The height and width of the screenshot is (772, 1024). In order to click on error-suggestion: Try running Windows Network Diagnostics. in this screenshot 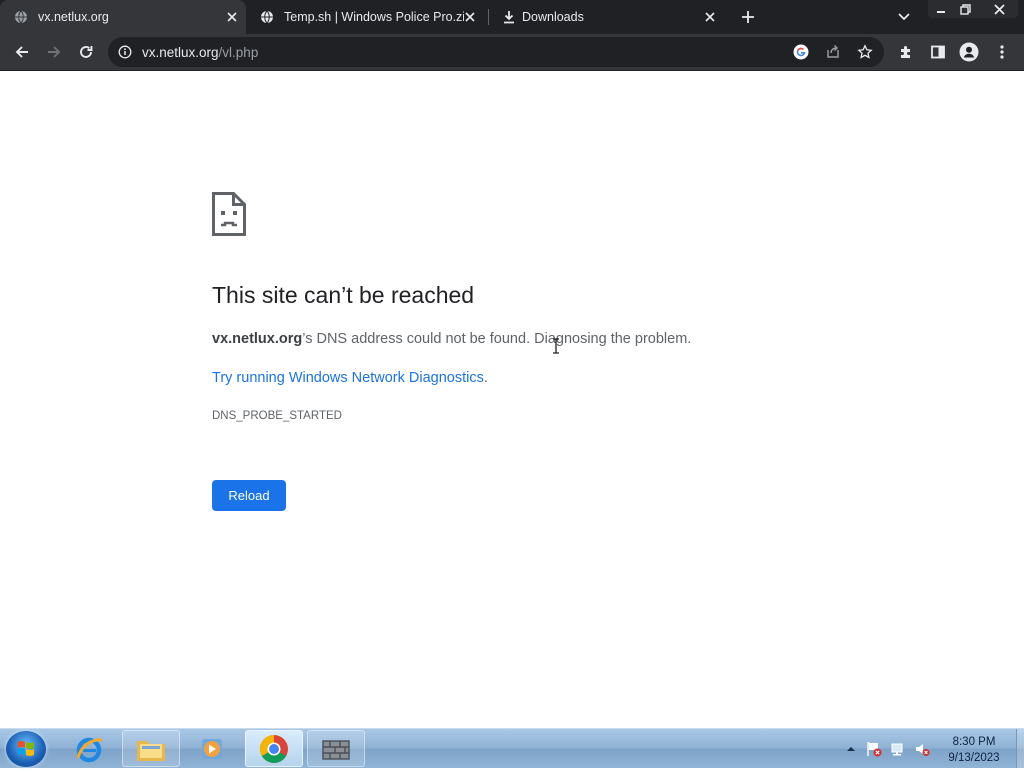, I will do `click(350, 378)`.